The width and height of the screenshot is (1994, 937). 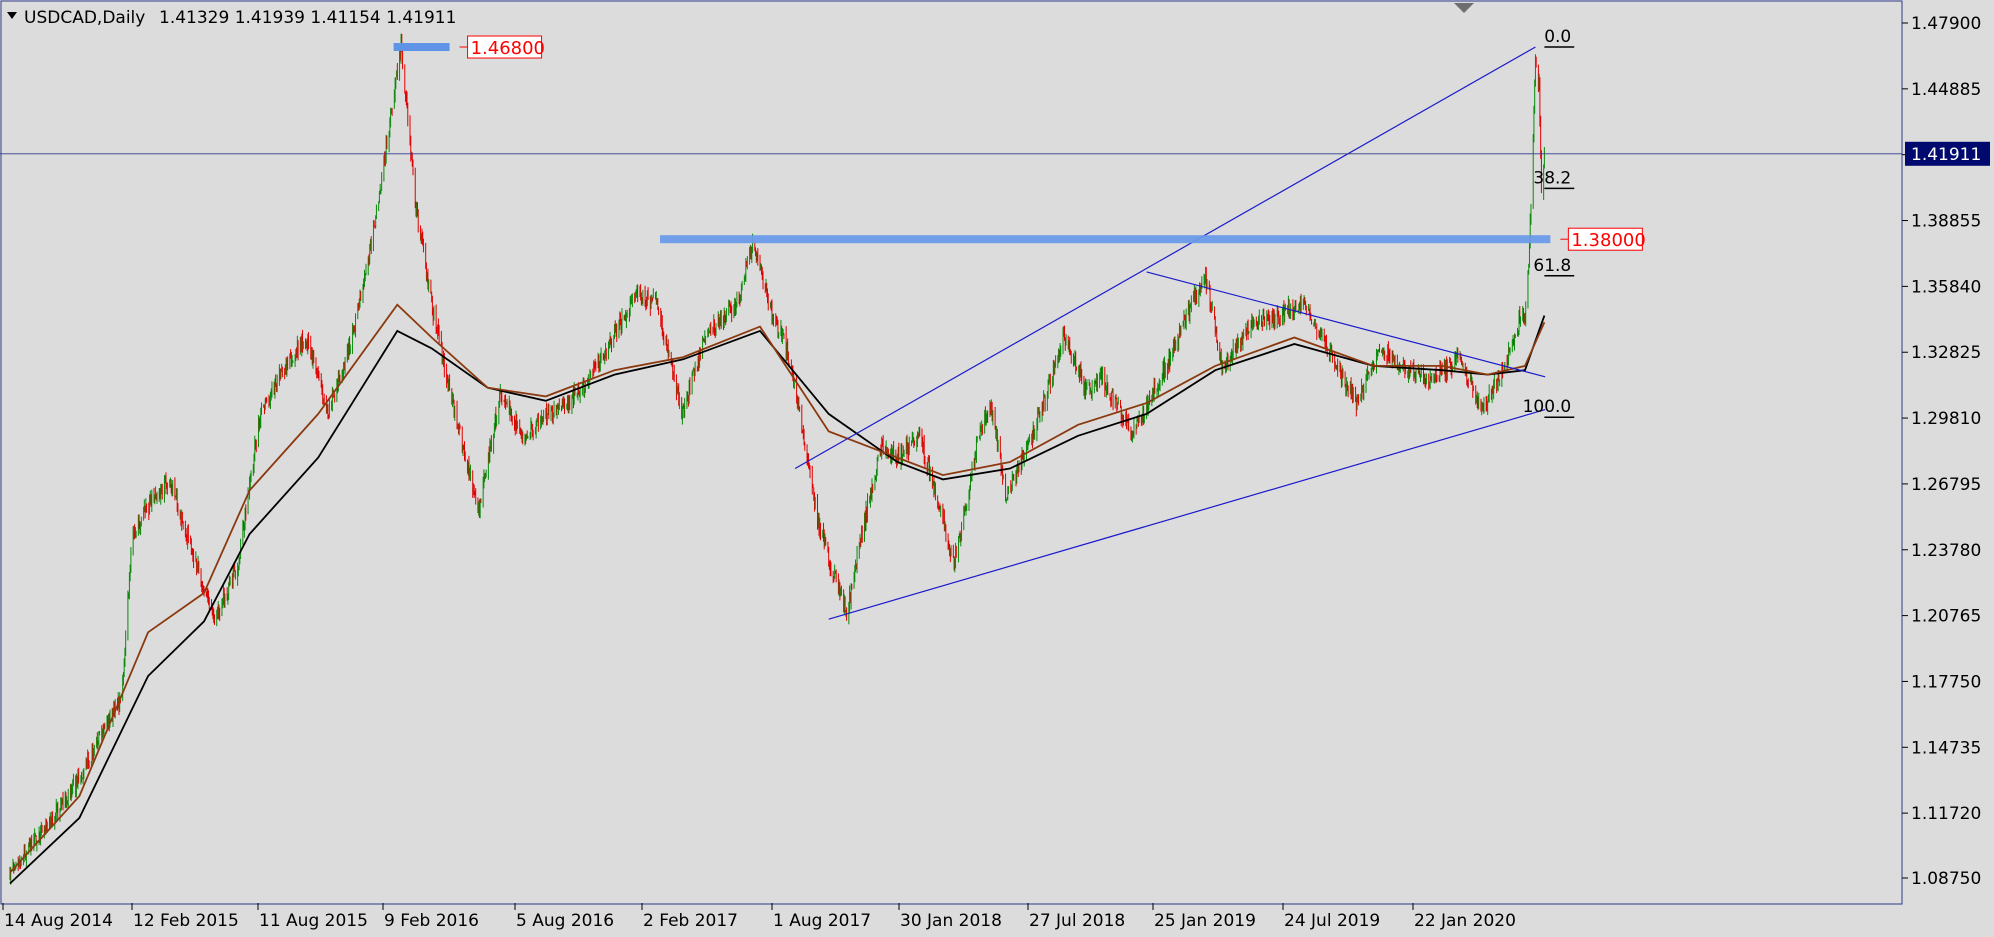 I want to click on fib-level-label: 100.0, so click(x=1547, y=407).